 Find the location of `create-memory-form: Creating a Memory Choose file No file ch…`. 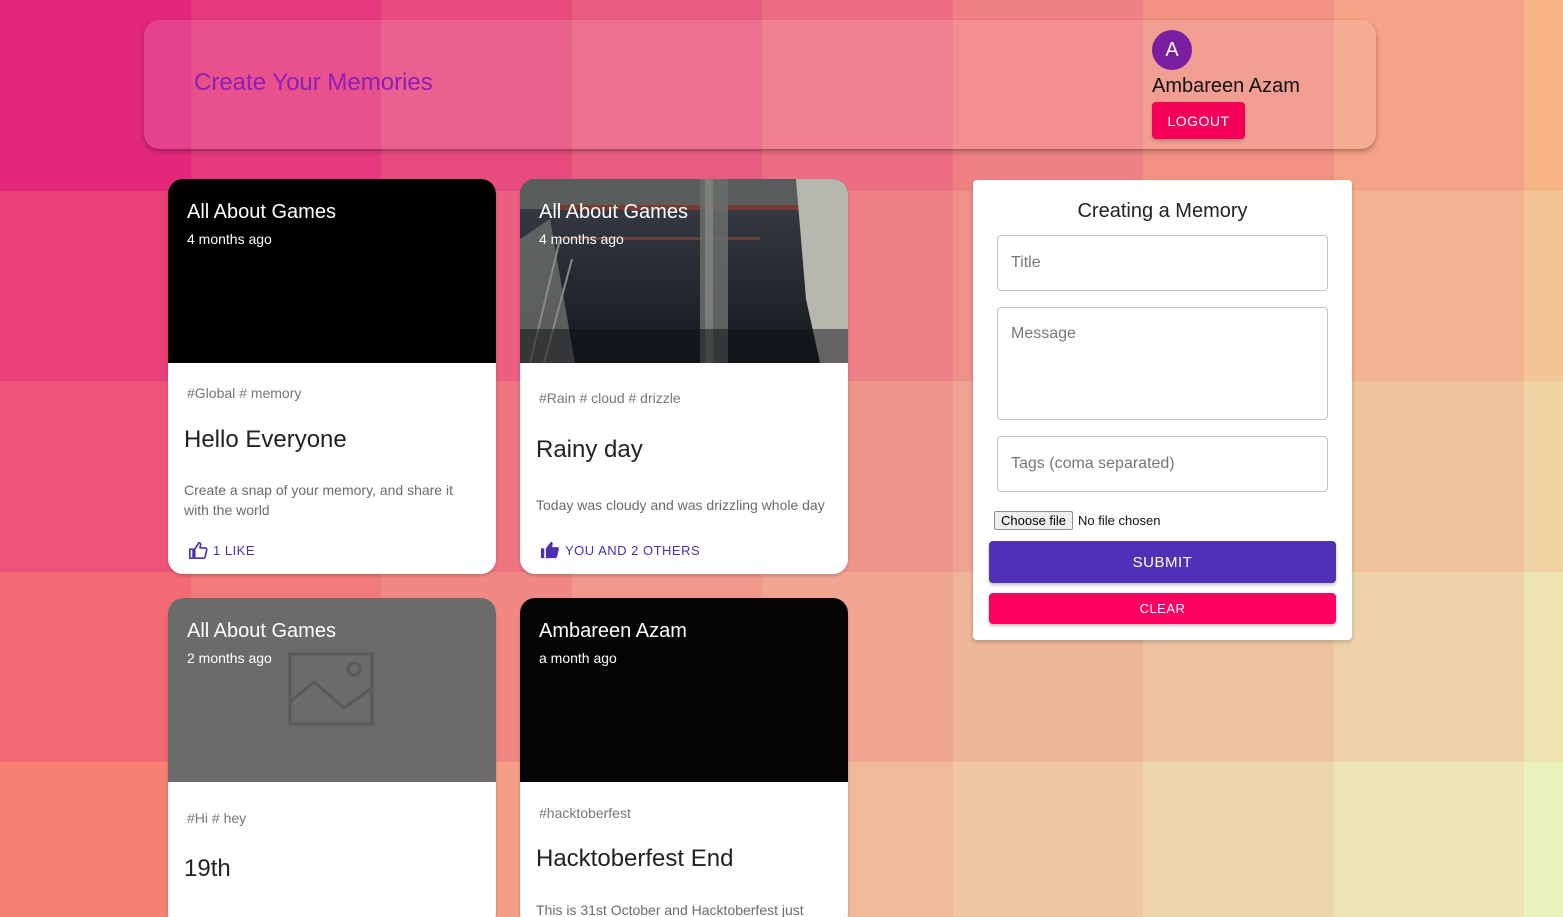

create-memory-form: Creating a Memory Choose file No file ch… is located at coordinates (1162, 410).